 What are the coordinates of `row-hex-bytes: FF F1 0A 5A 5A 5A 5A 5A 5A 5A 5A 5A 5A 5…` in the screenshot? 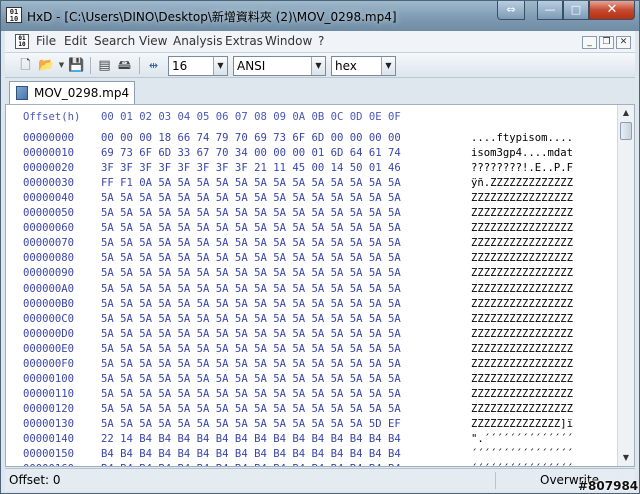 It's located at (251, 183).